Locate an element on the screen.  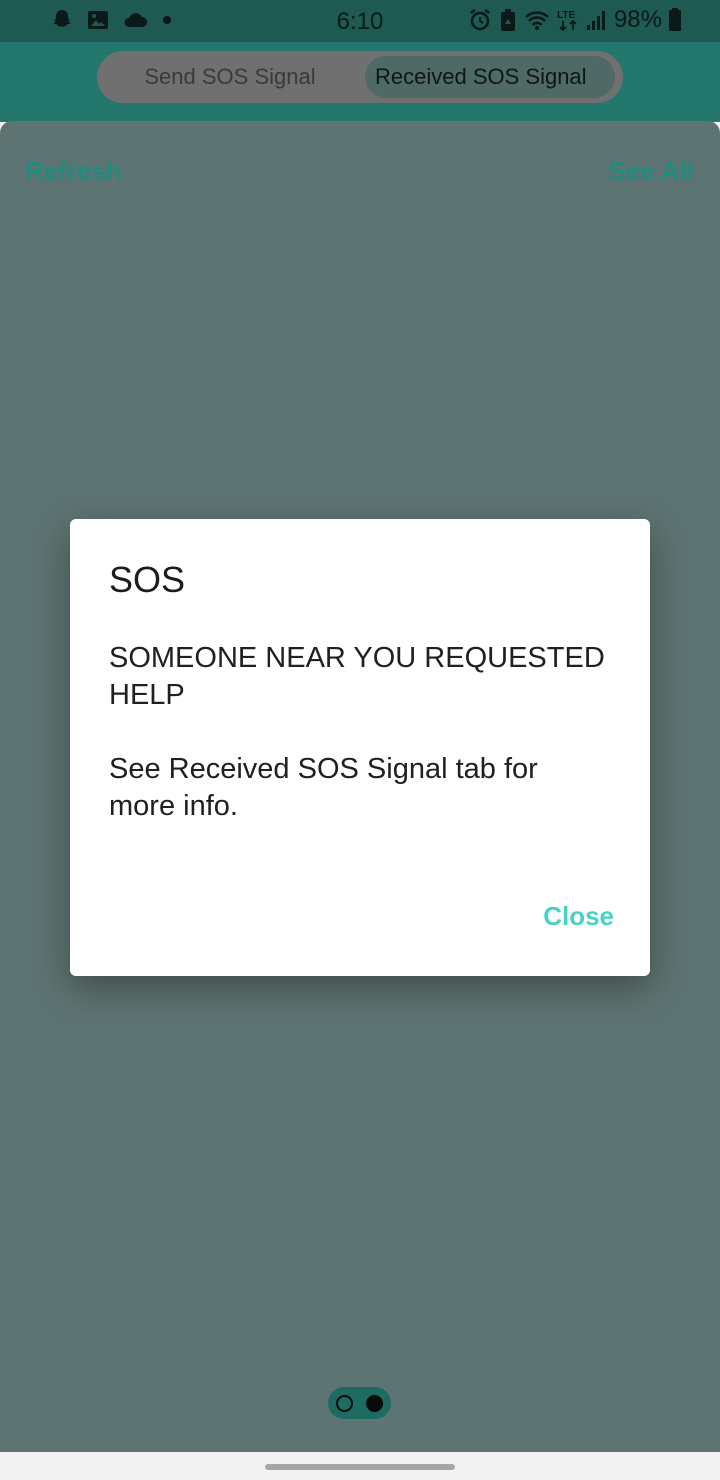
signal-icon is located at coordinates (597, 20).